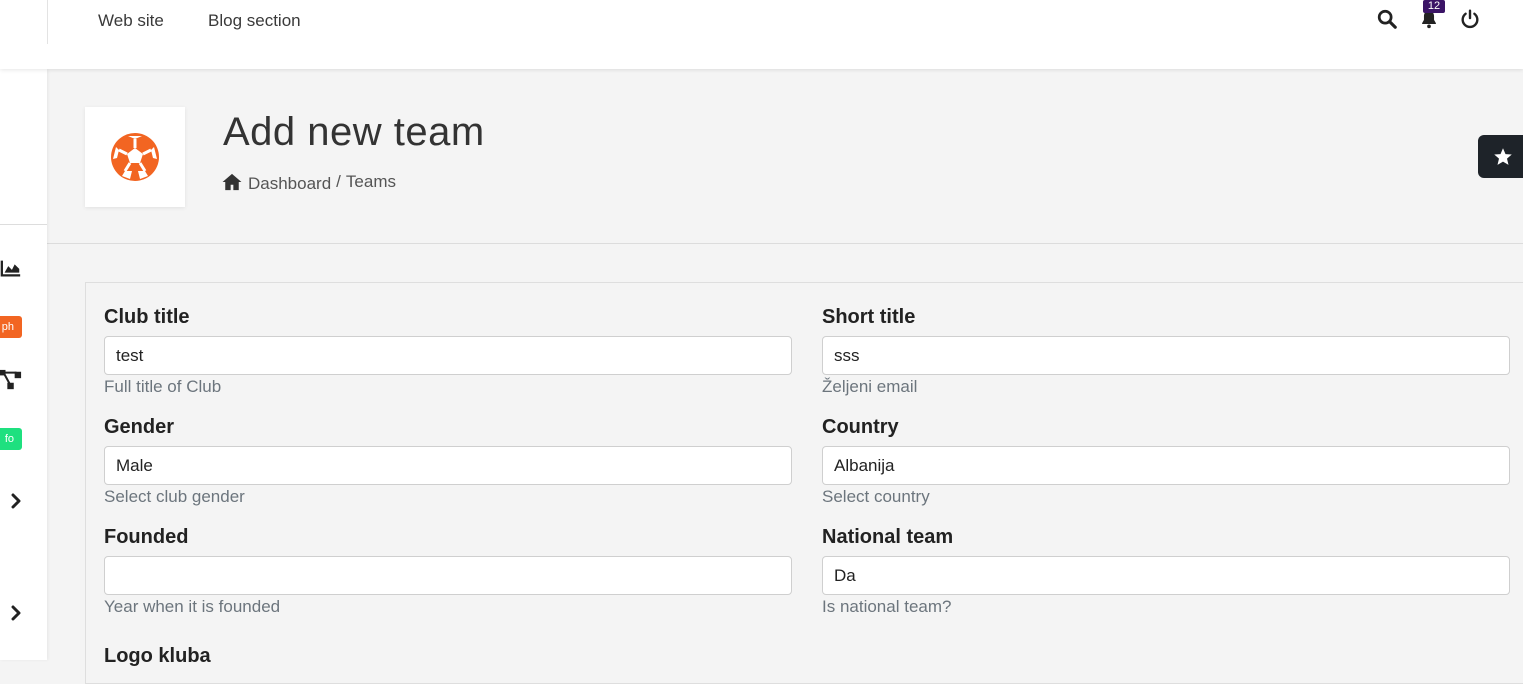 Image resolution: width=1523 pixels, height=684 pixels. What do you see at coordinates (157, 656) in the screenshot?
I see `logo-label: Logo kluba` at bounding box center [157, 656].